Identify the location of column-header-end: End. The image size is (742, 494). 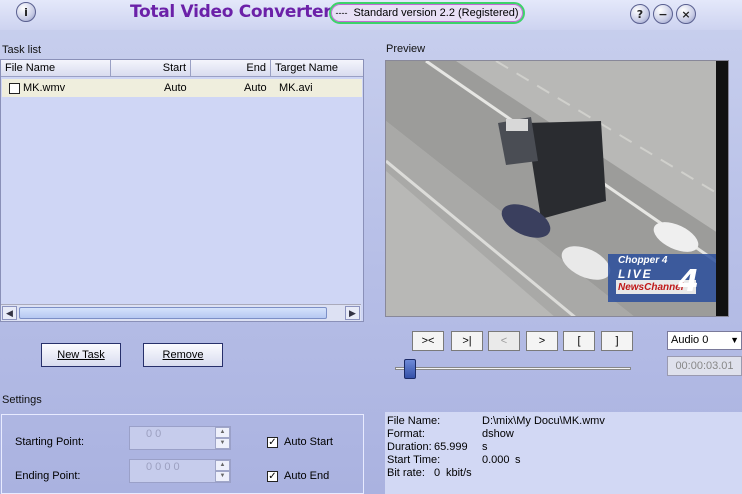
(231, 68).